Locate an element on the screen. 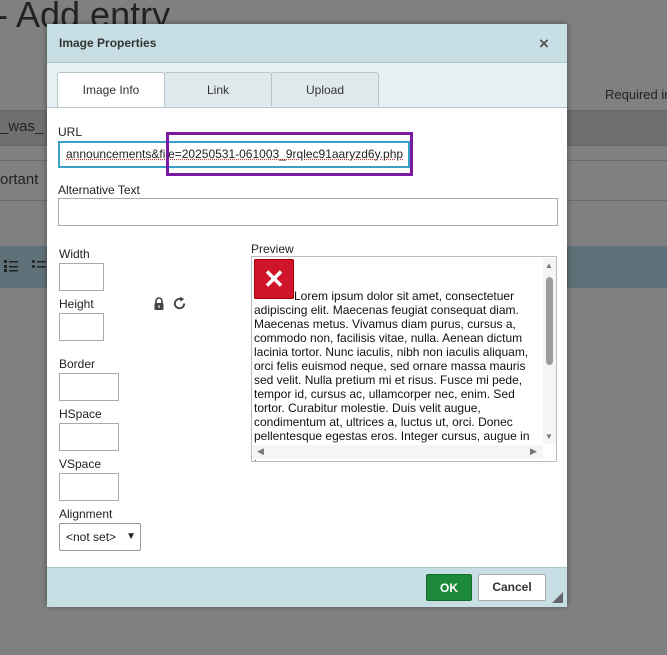 The width and height of the screenshot is (667, 655). alignment-label: Alignment is located at coordinates (86, 514).